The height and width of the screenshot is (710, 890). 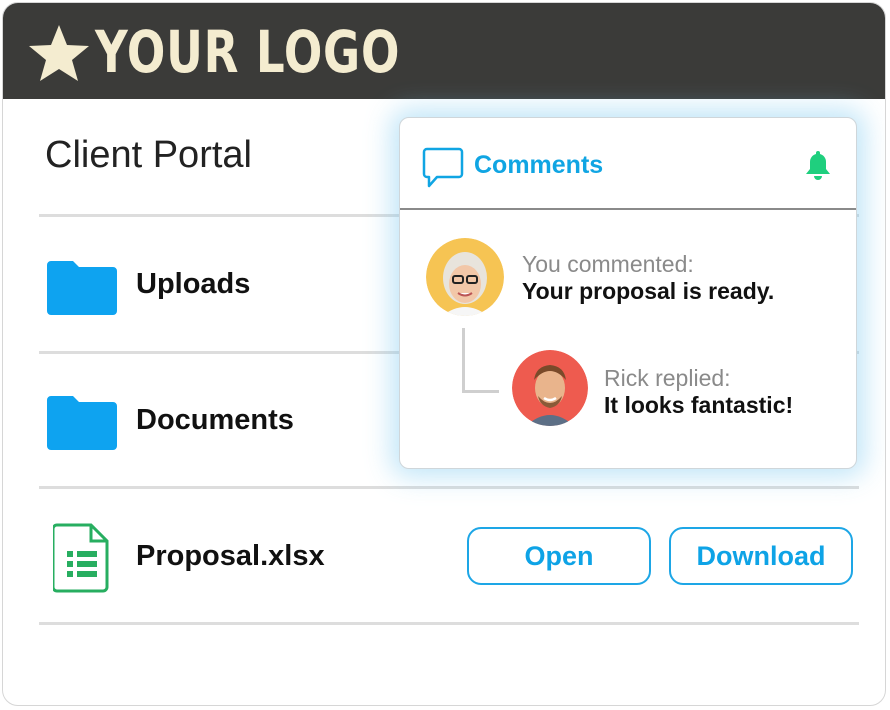 I want to click on page-title: Client Portal, so click(x=148, y=155).